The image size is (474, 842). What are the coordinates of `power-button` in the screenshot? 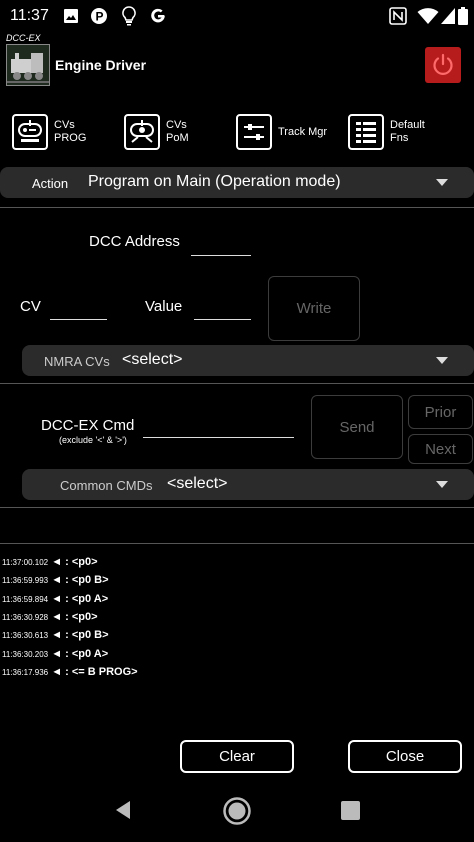 It's located at (443, 65).